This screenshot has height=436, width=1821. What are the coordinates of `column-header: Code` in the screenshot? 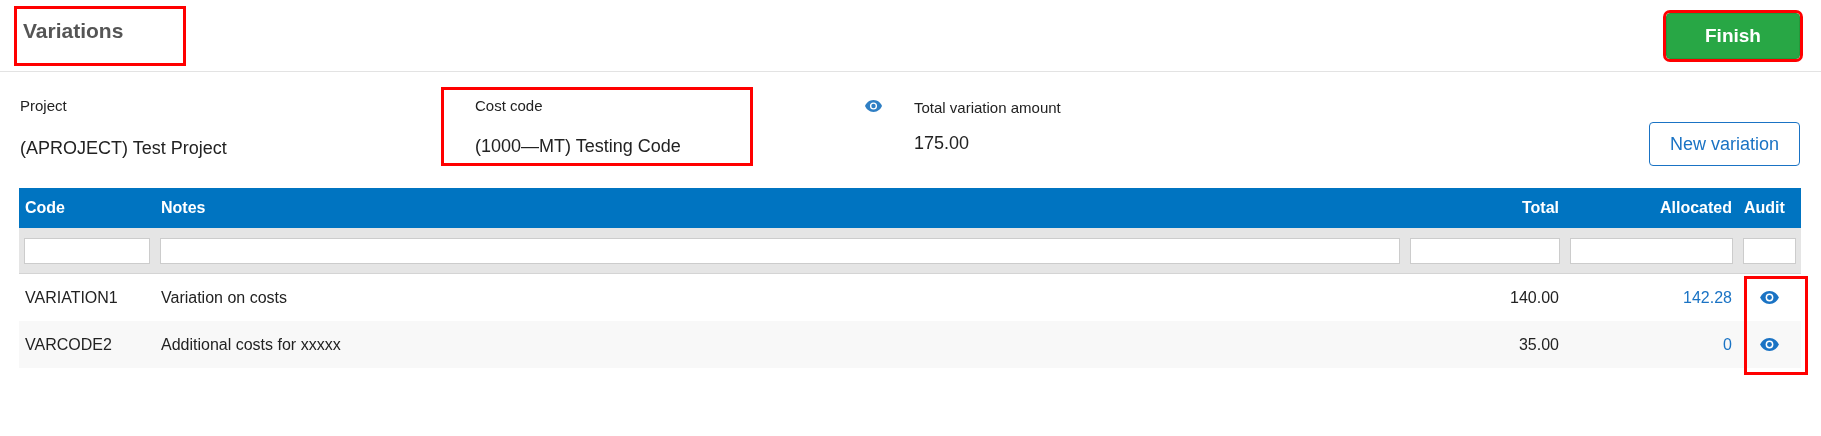 It's located at (87, 208).